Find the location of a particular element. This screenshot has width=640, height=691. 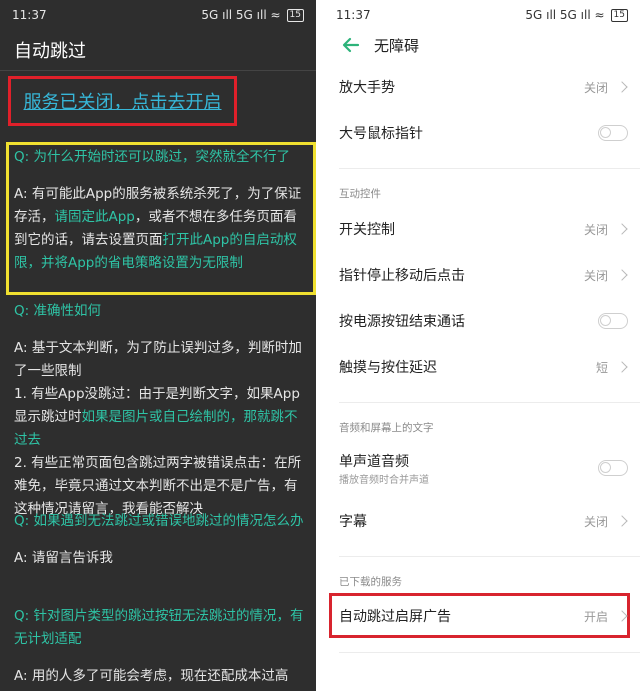

back-arrow-icon is located at coordinates (351, 45).